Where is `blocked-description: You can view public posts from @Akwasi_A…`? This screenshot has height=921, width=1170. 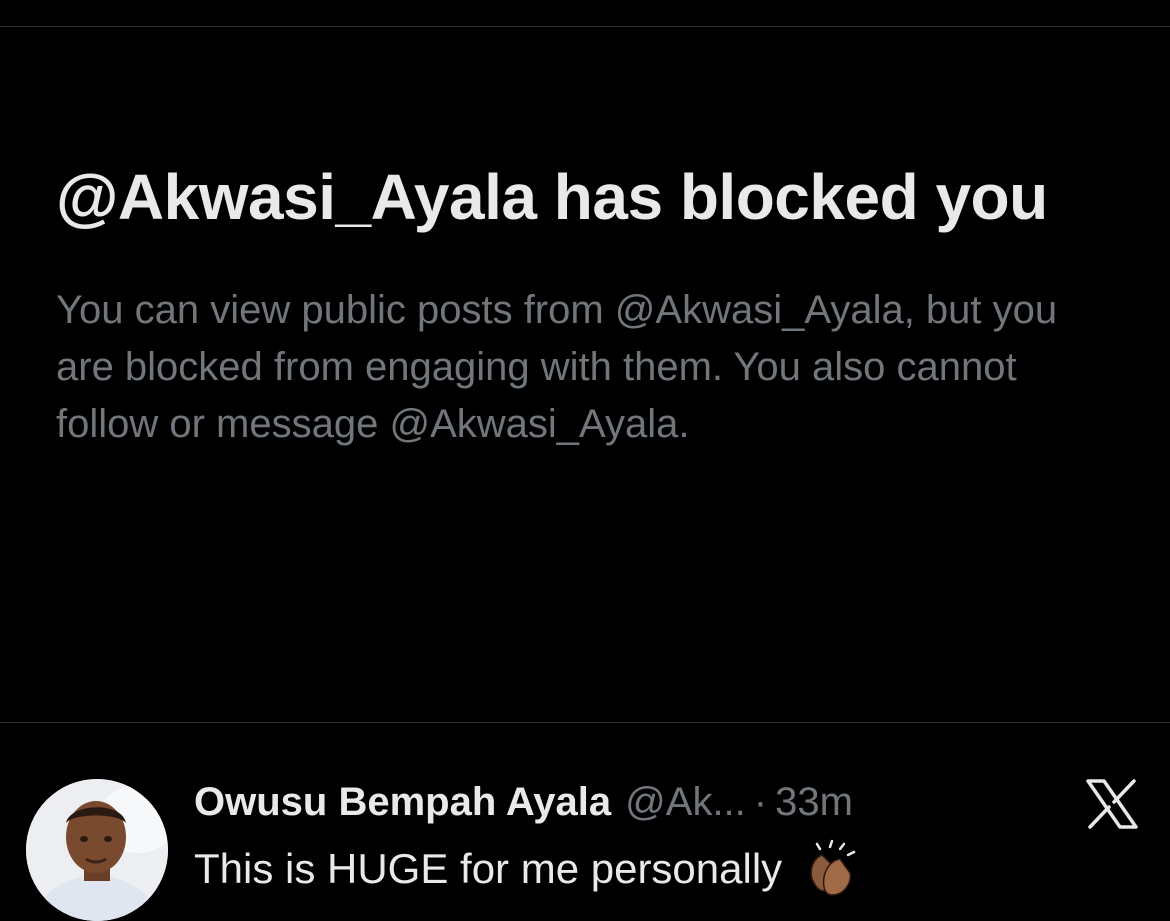
blocked-description: You can view public posts from @Akwasi_A… is located at coordinates (557, 367).